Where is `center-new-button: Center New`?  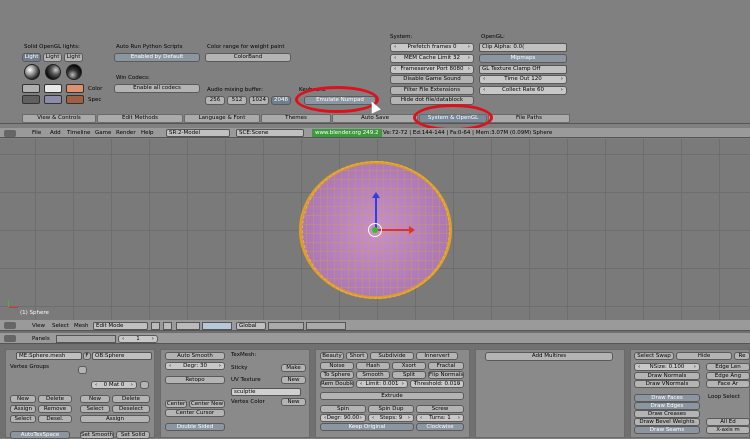 center-new-button: Center New is located at coordinates (207, 404).